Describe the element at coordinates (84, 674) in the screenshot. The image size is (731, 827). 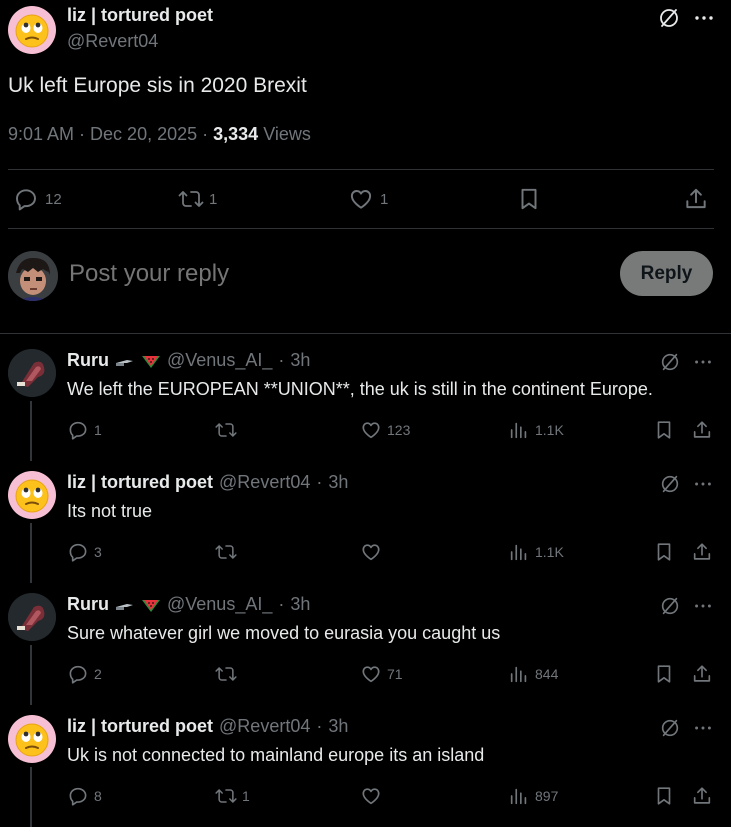
I see `reply-action: 2` at that location.